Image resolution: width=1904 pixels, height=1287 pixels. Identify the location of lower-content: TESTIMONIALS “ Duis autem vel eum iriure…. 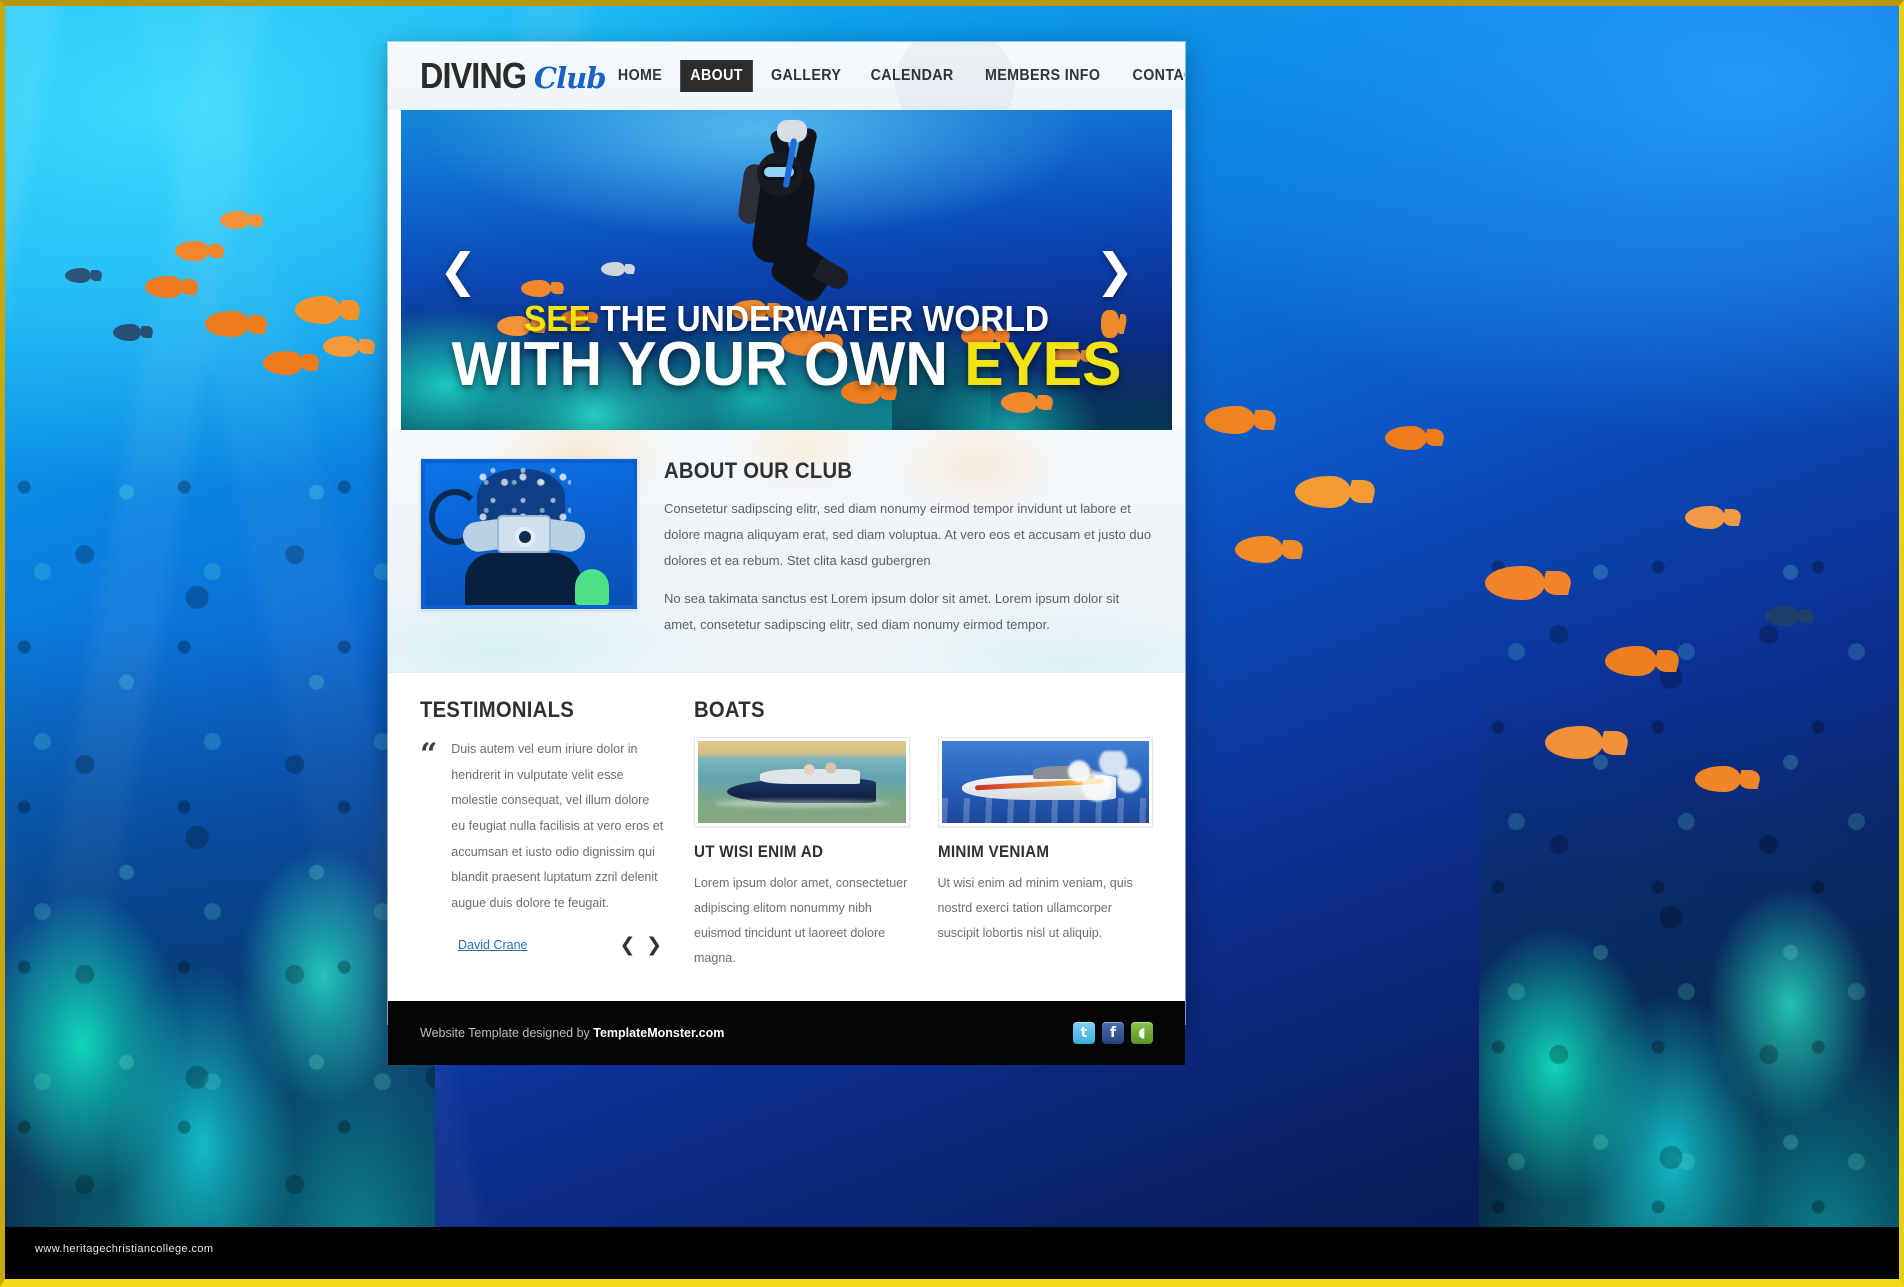
(786, 836).